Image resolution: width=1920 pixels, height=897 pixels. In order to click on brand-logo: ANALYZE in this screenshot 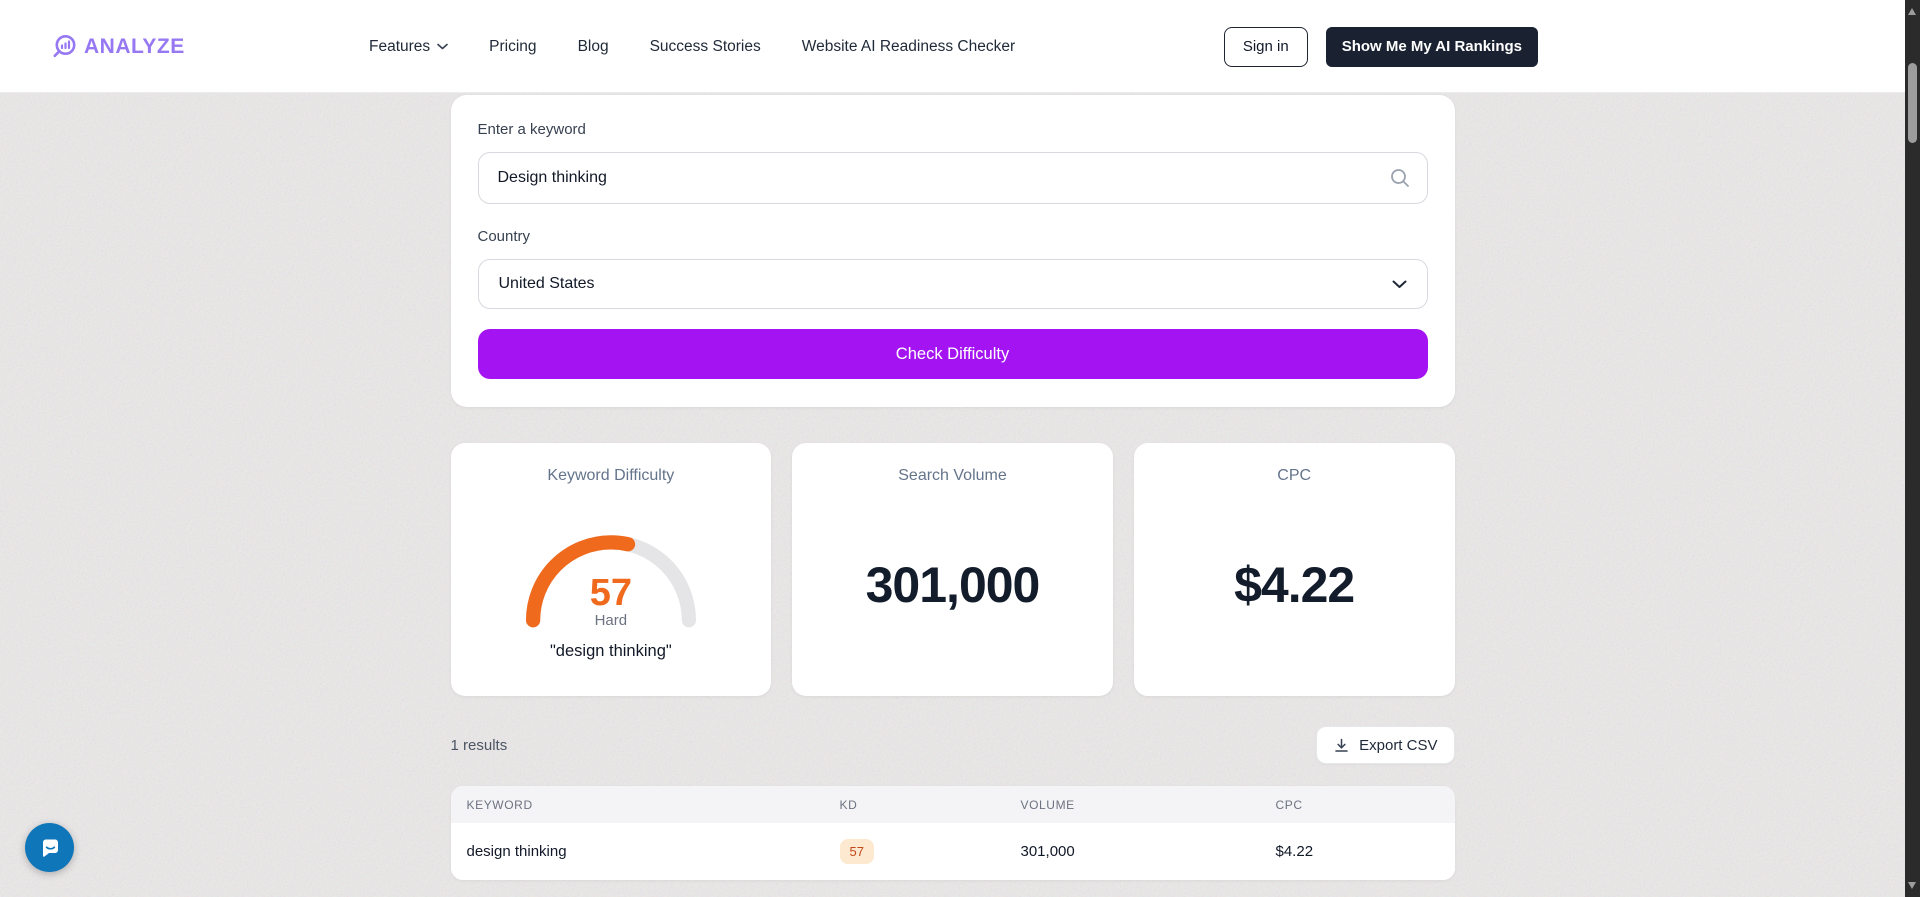, I will do `click(118, 46)`.